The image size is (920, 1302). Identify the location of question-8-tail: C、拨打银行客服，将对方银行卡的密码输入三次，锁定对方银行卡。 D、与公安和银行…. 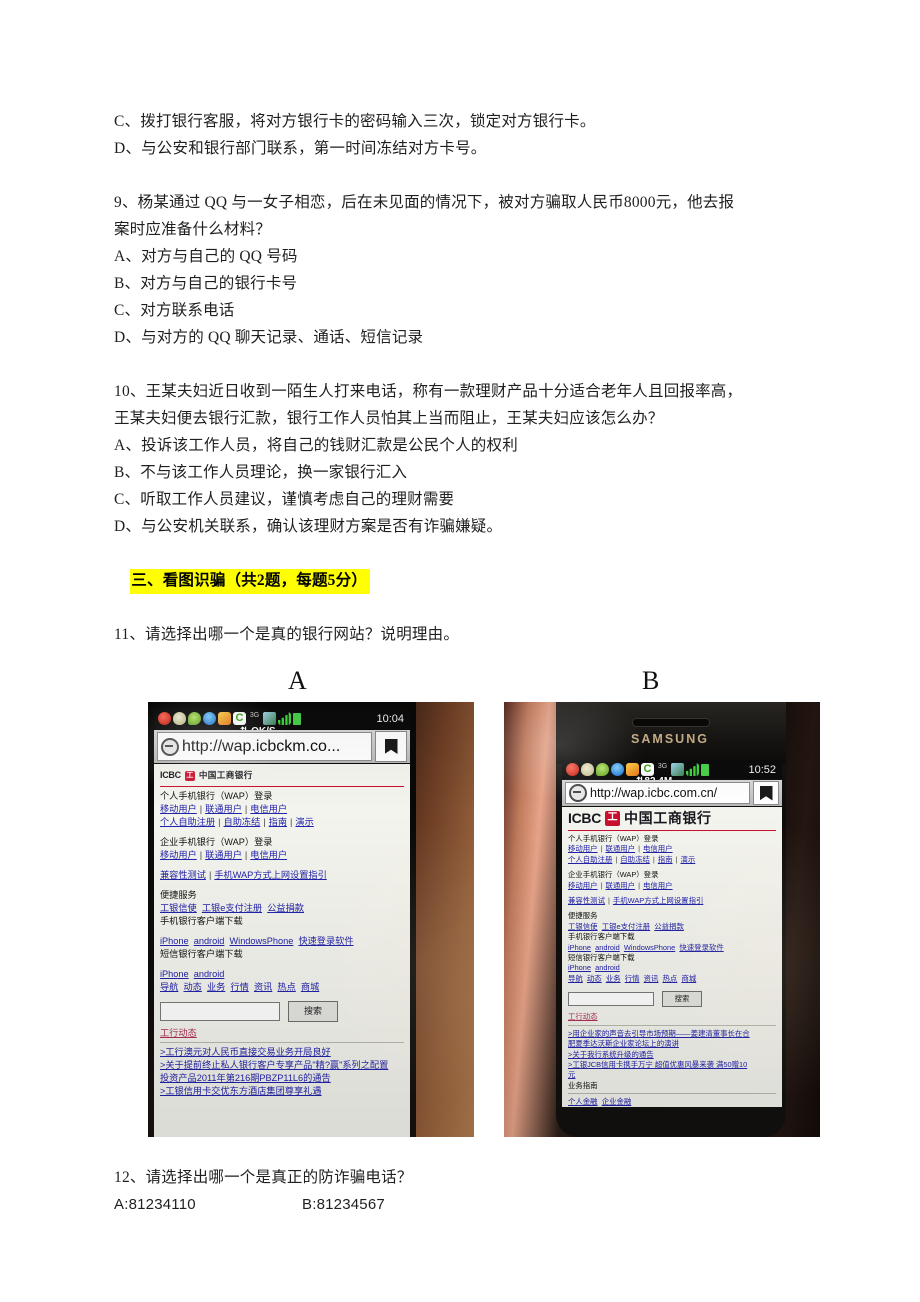
(461, 135).